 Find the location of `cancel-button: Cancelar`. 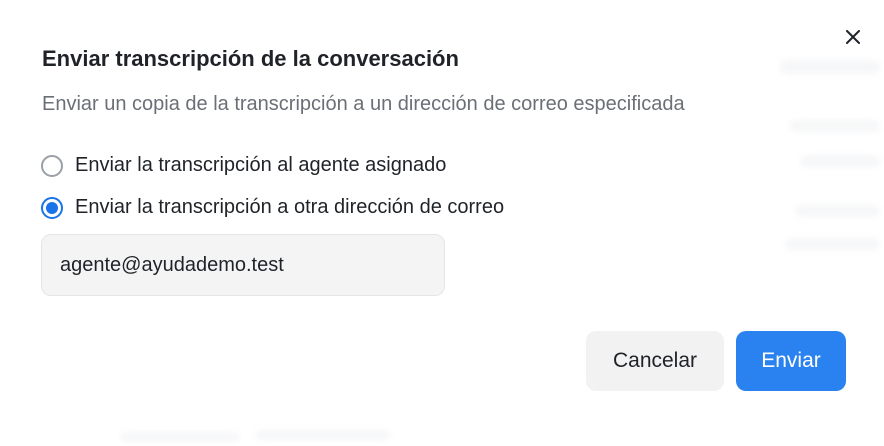

cancel-button: Cancelar is located at coordinates (655, 361).